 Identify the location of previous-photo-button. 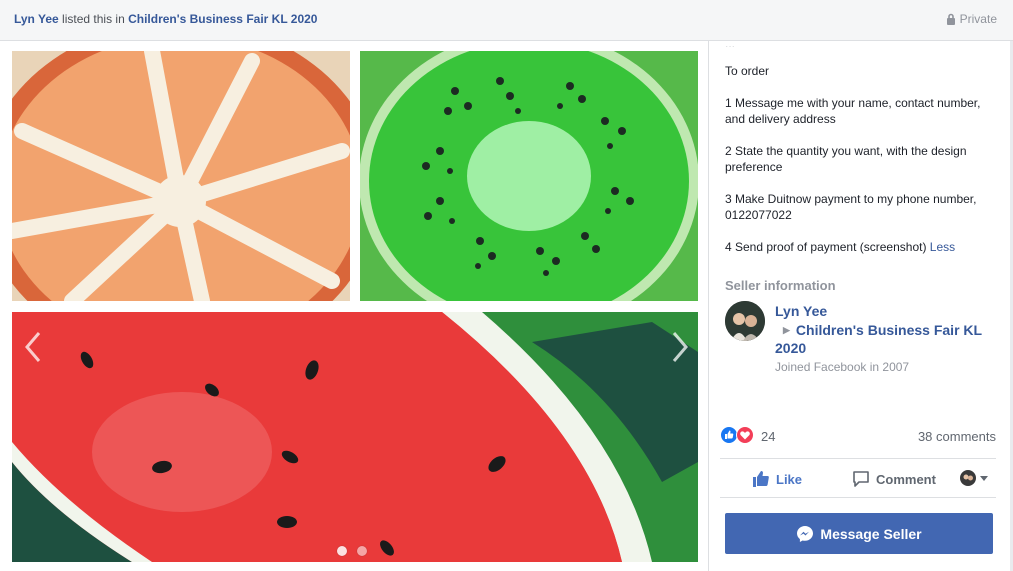
(33, 347).